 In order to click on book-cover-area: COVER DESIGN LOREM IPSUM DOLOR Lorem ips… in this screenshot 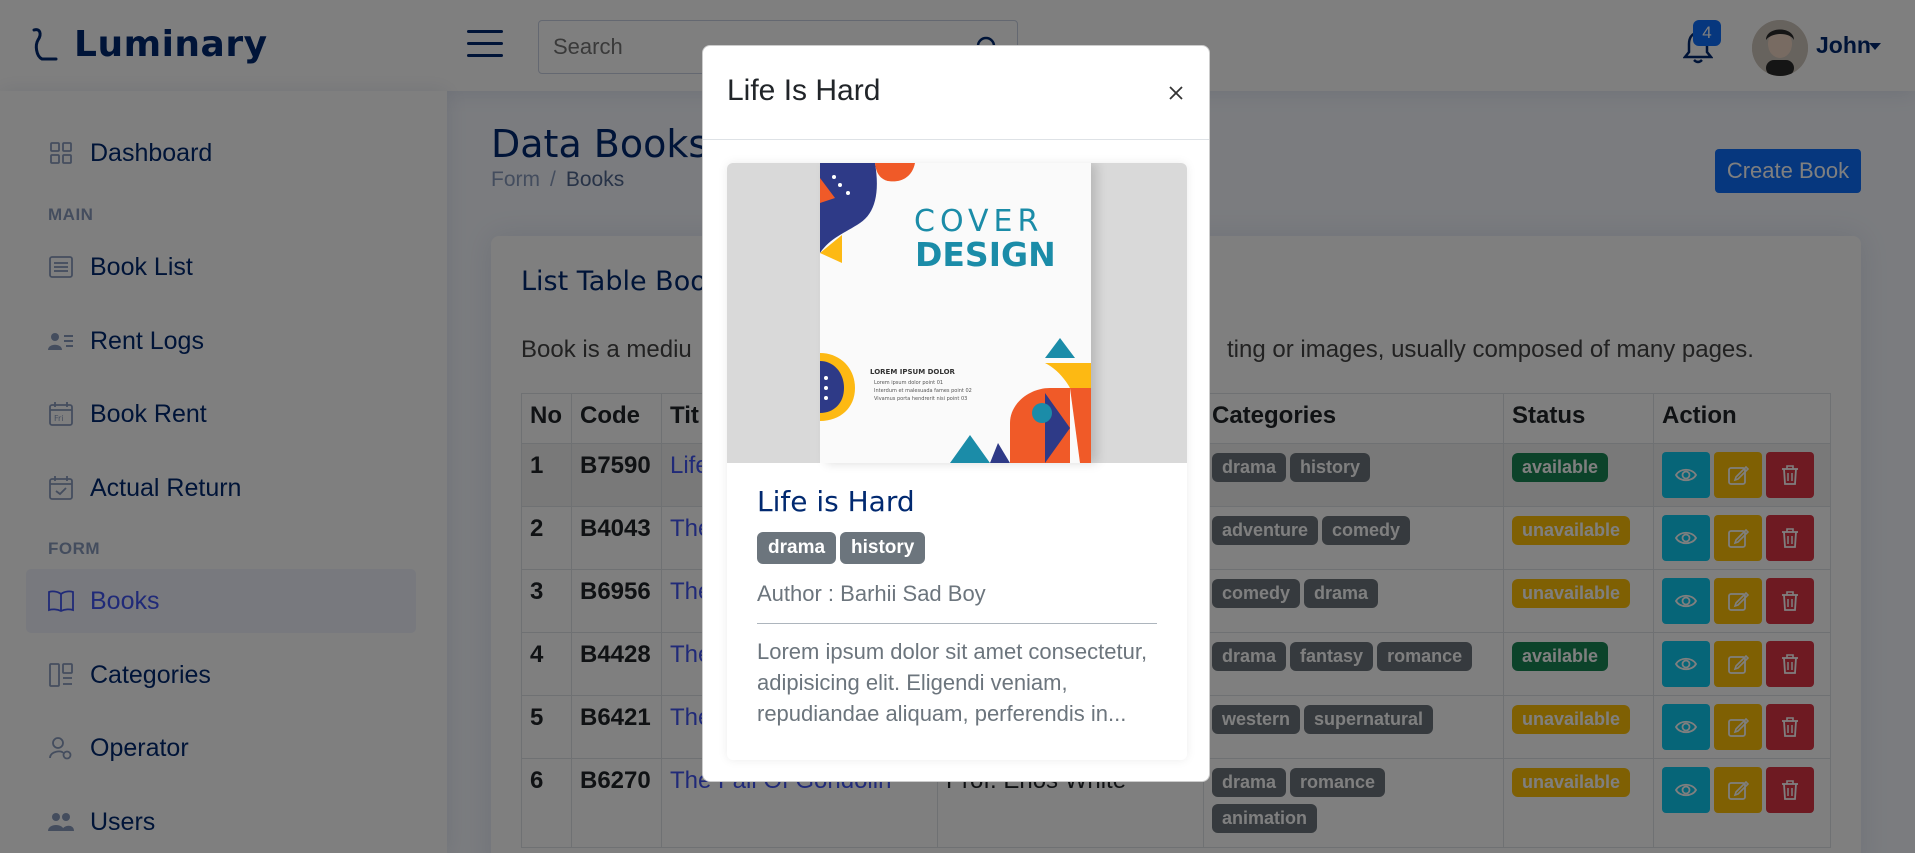, I will do `click(957, 313)`.